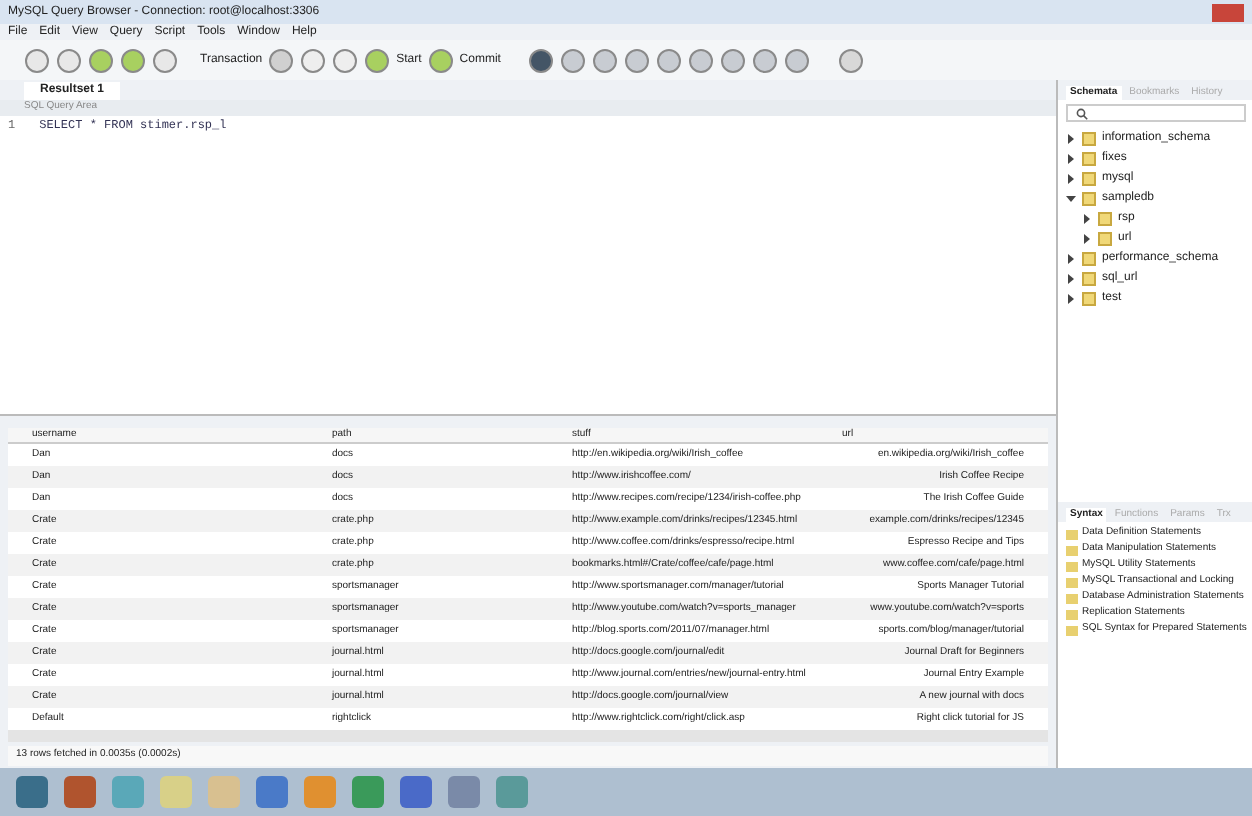  Describe the element at coordinates (1228, 12) in the screenshot. I see `close-button` at that location.